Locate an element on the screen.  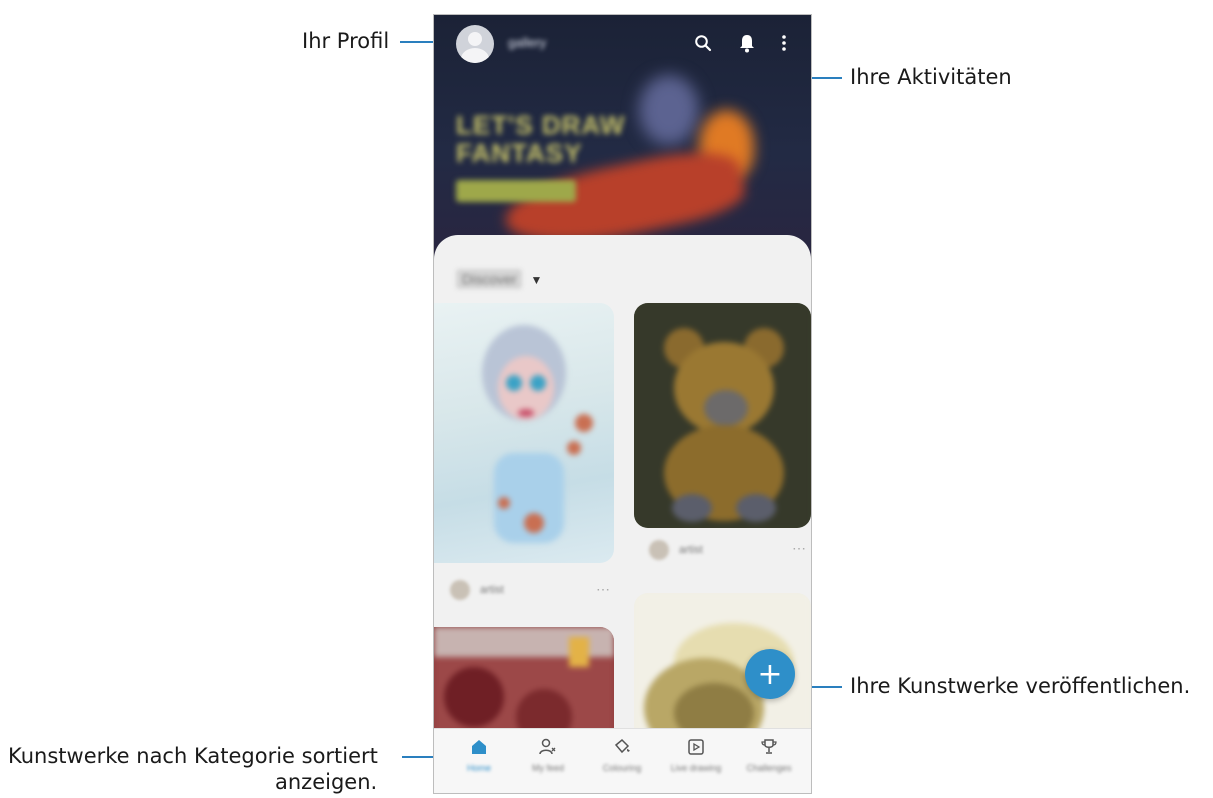
red-flowers-artwork-image is located at coordinates (524, 680).